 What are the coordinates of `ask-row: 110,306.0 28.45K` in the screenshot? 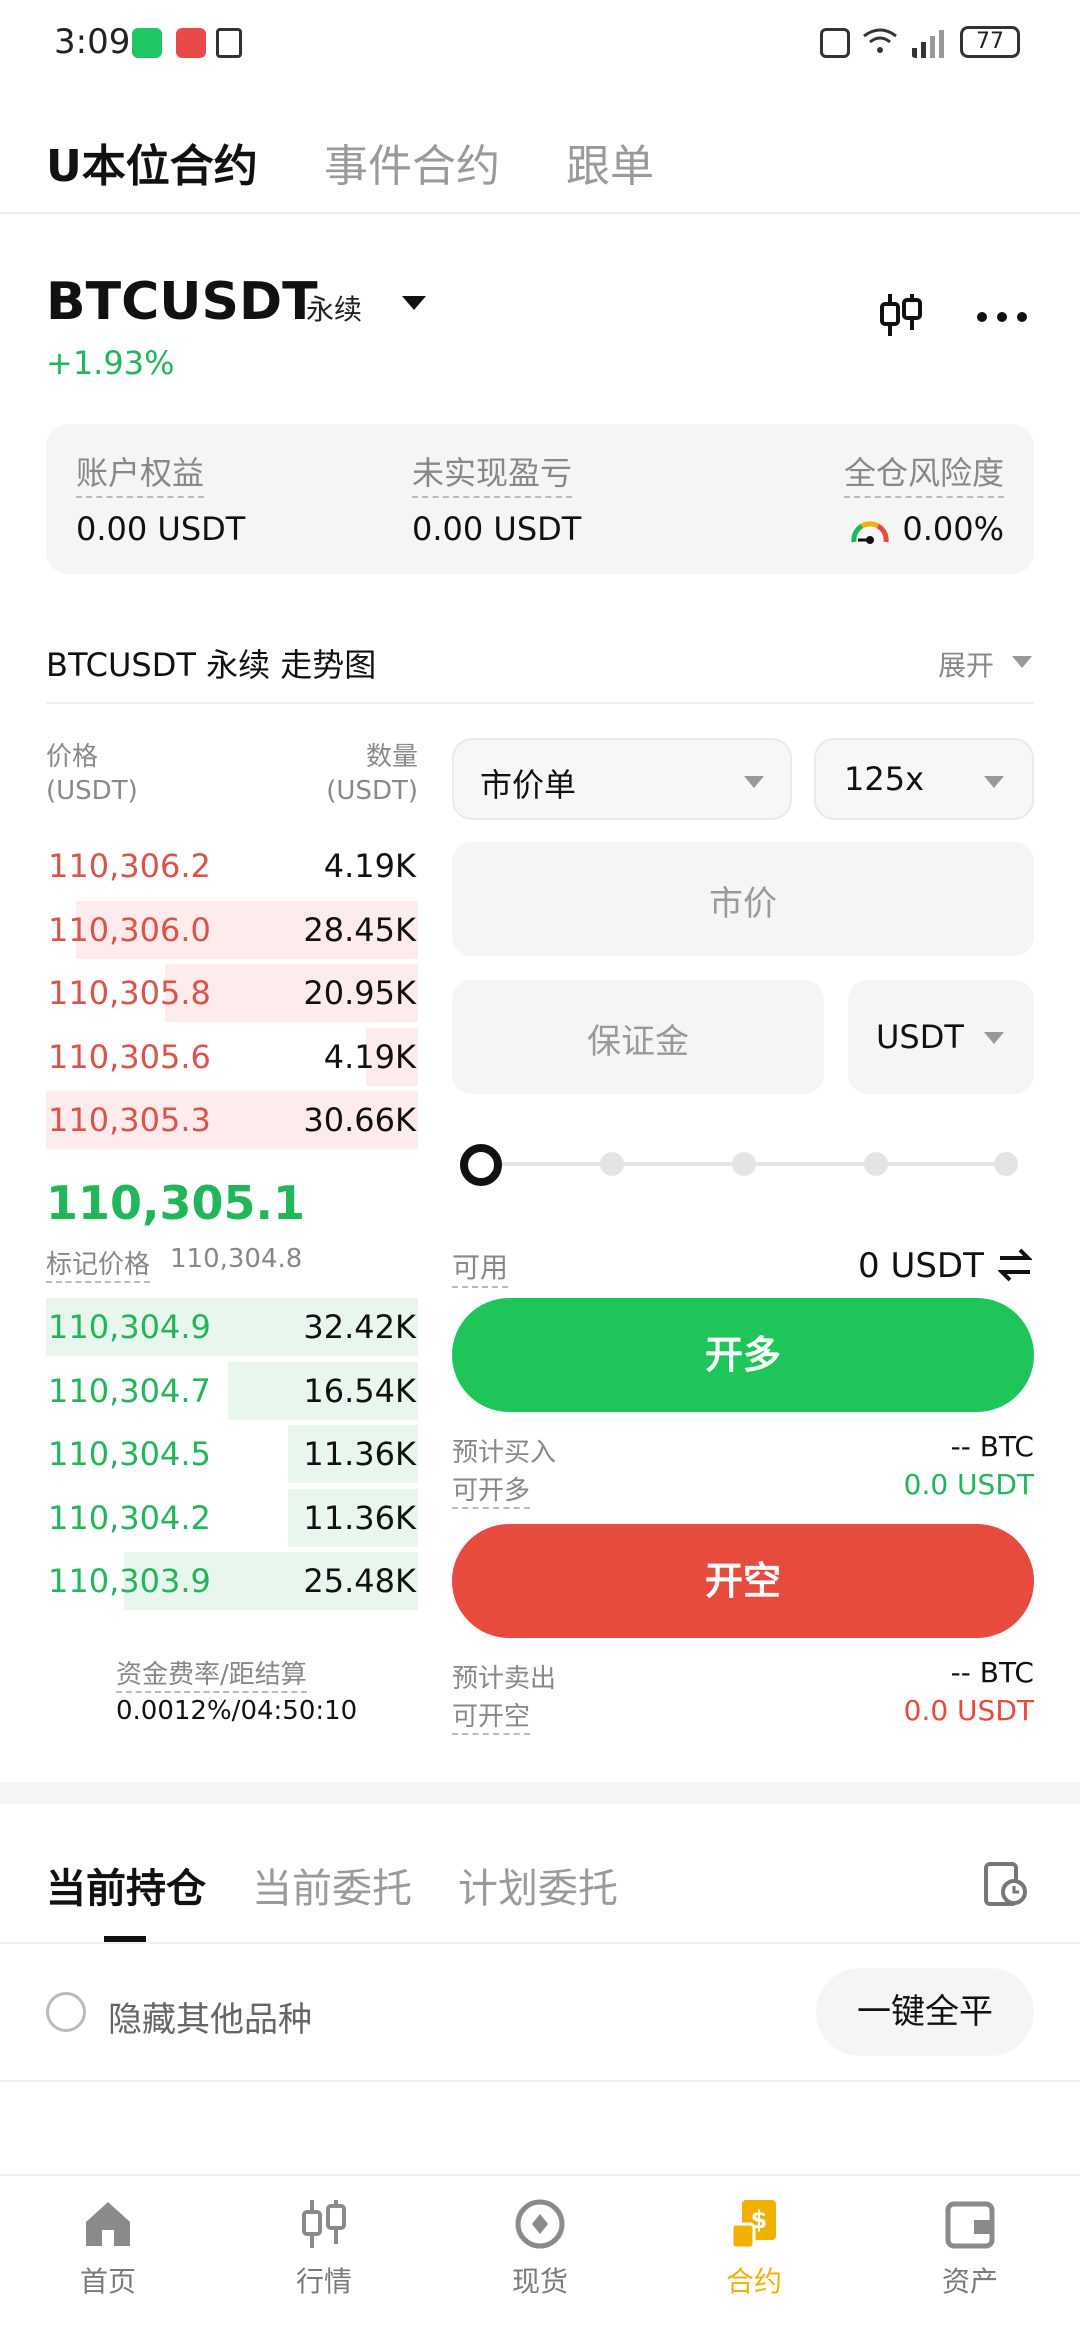 It's located at (232, 929).